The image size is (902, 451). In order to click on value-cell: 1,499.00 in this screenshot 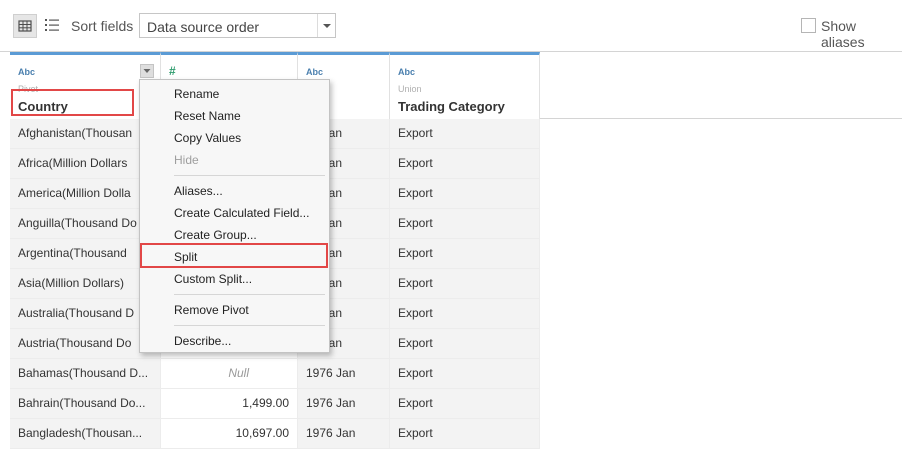, I will do `click(229, 404)`.